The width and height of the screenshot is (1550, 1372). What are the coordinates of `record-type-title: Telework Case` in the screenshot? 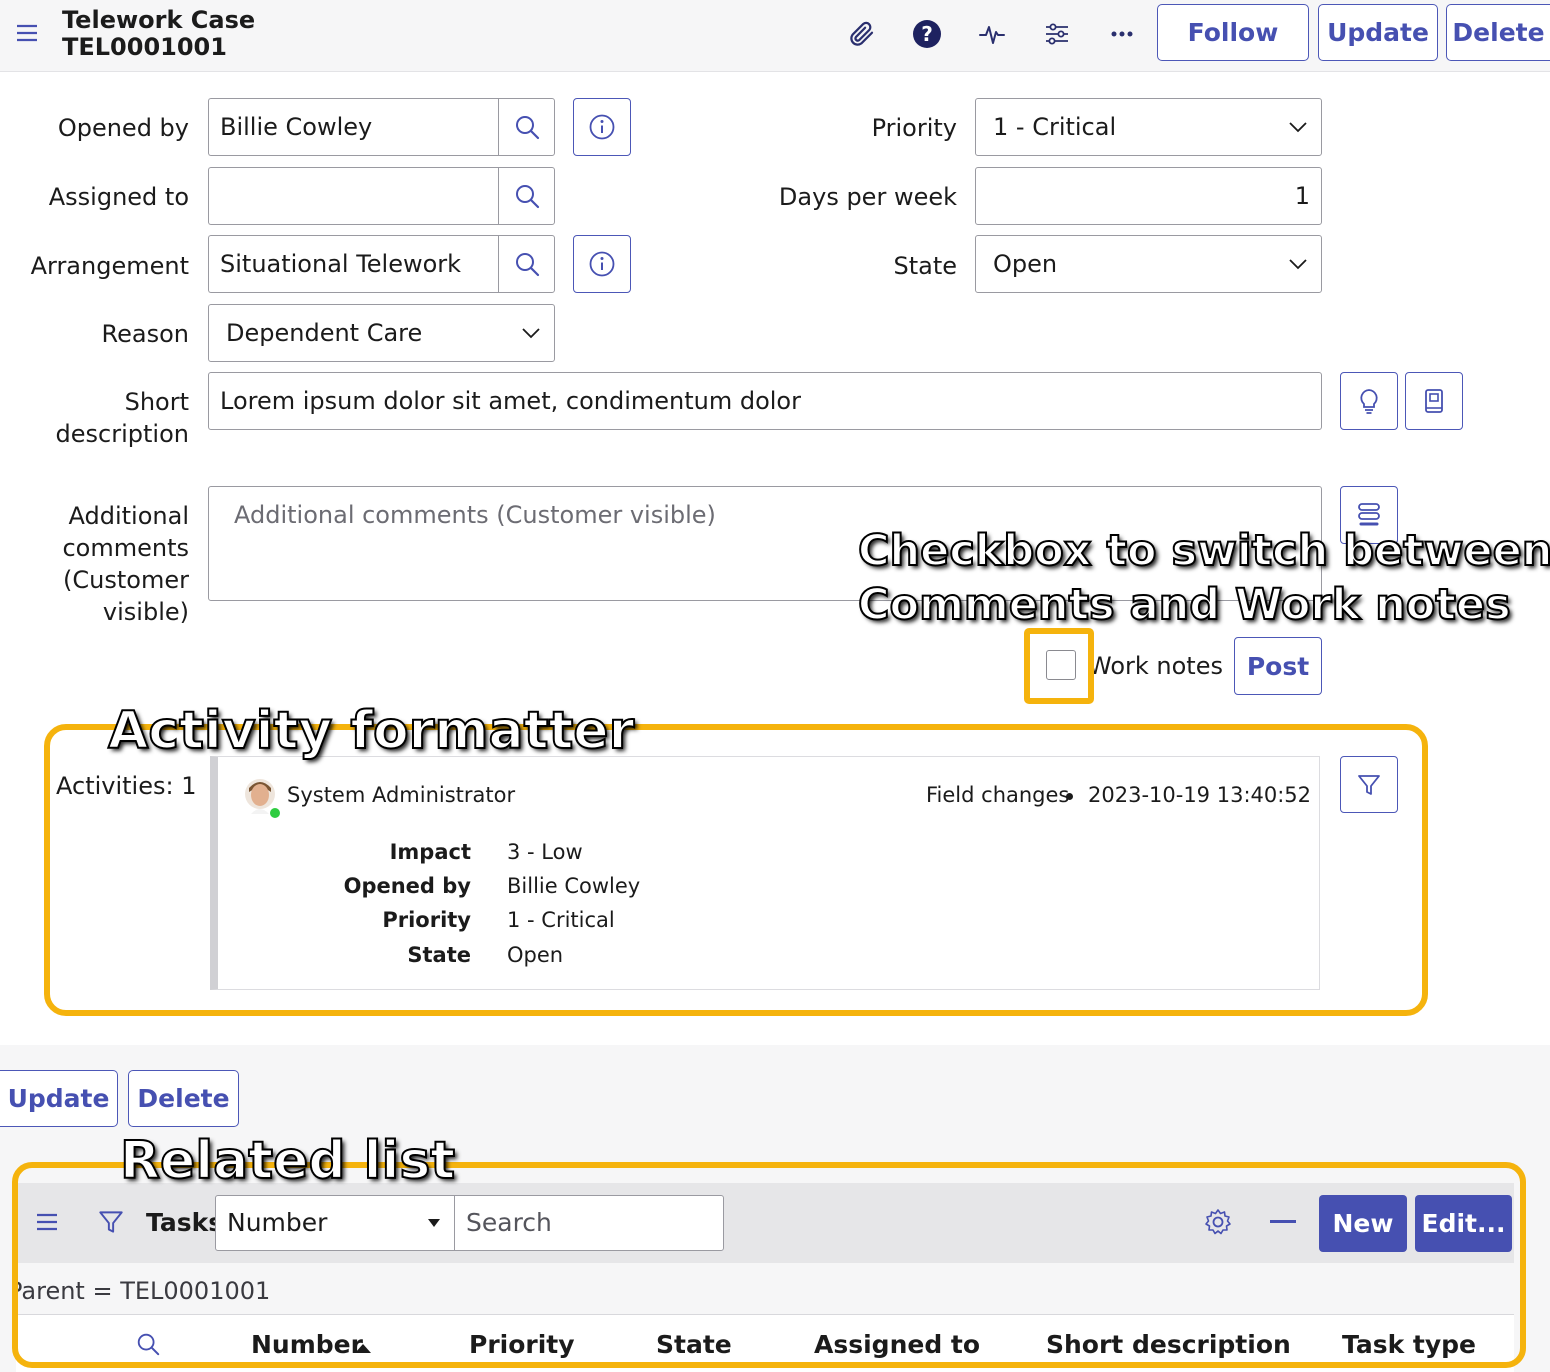 It's located at (159, 20).